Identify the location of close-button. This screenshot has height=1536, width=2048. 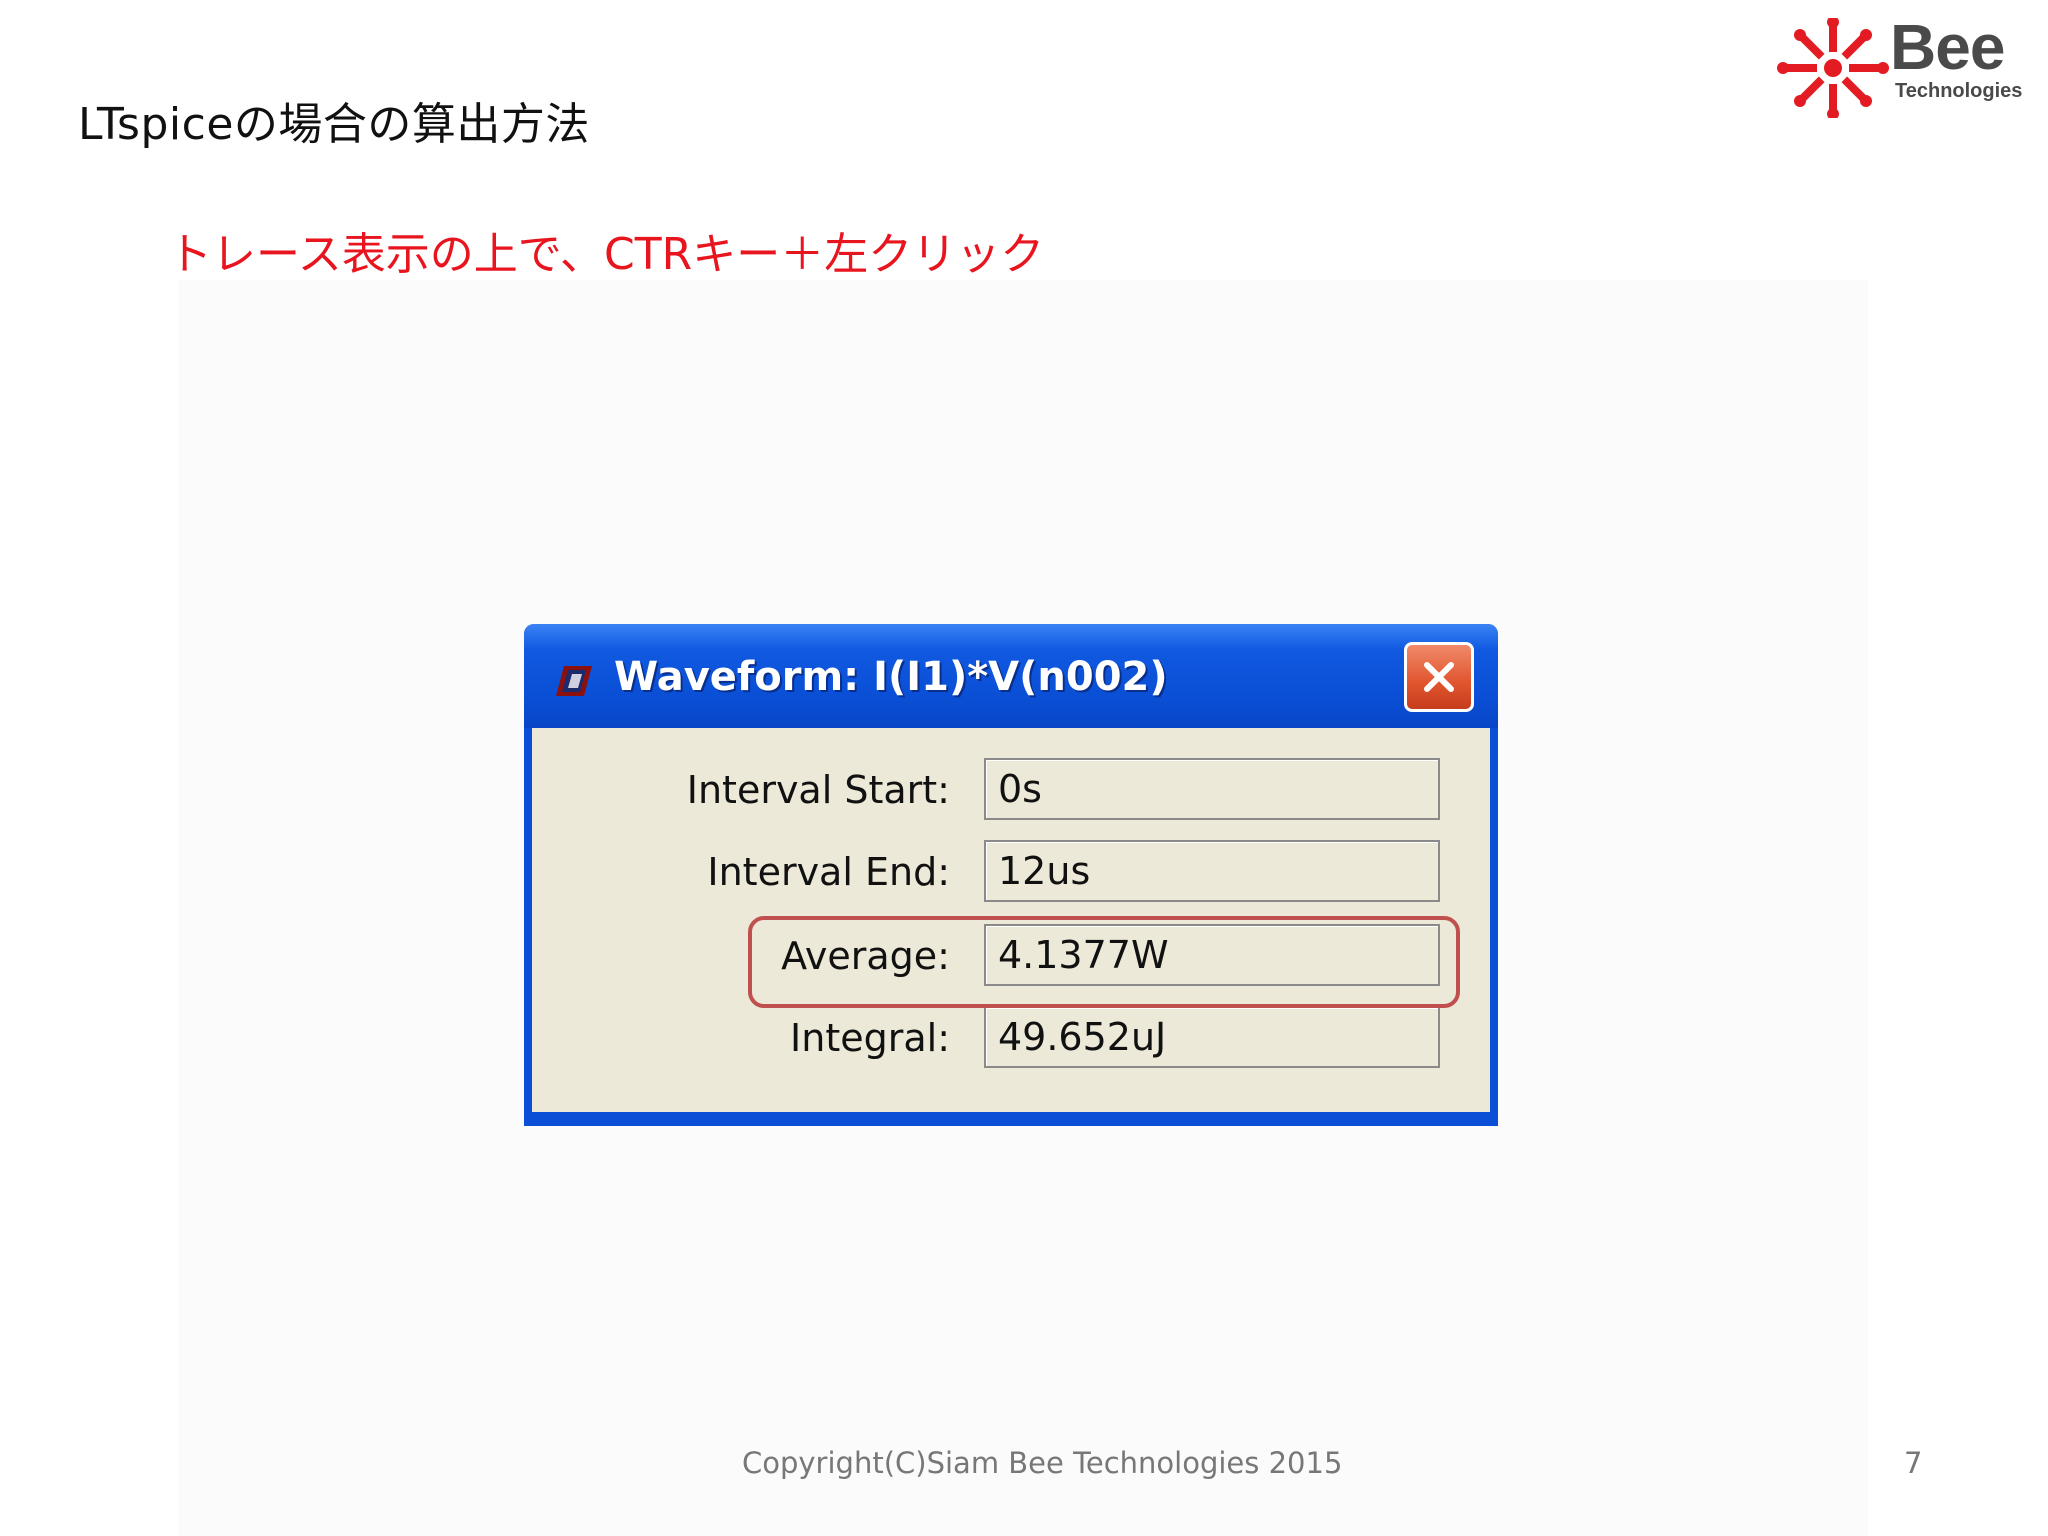
(1439, 677).